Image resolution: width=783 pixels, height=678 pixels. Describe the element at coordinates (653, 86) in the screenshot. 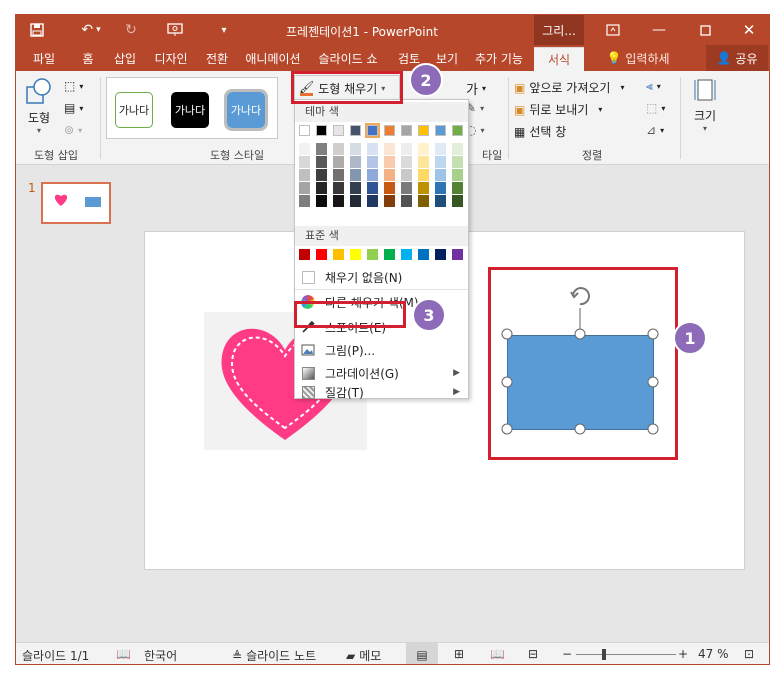

I see `align-button: ⫷ ▾` at that location.